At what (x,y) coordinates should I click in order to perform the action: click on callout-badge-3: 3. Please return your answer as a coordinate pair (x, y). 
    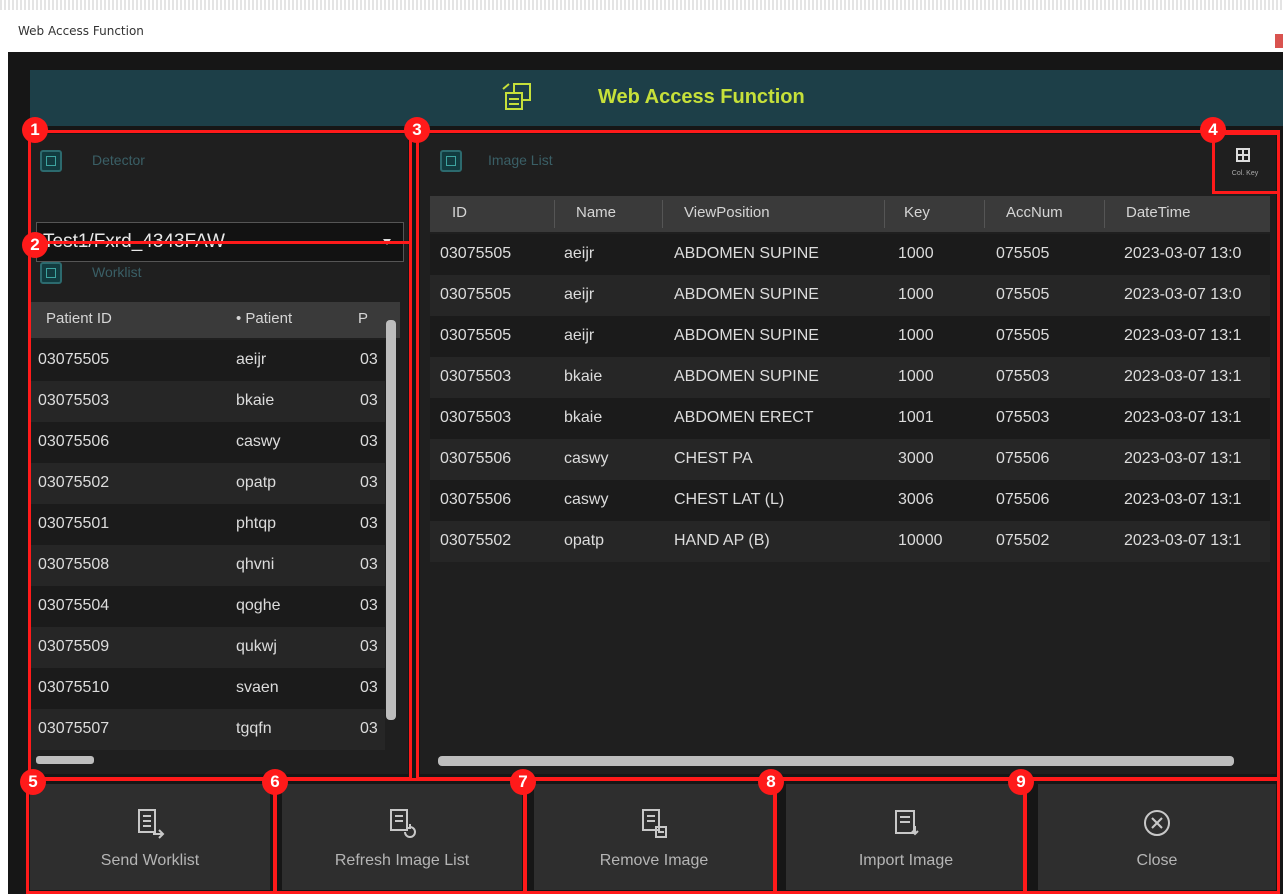
    Looking at the image, I should click on (417, 130).